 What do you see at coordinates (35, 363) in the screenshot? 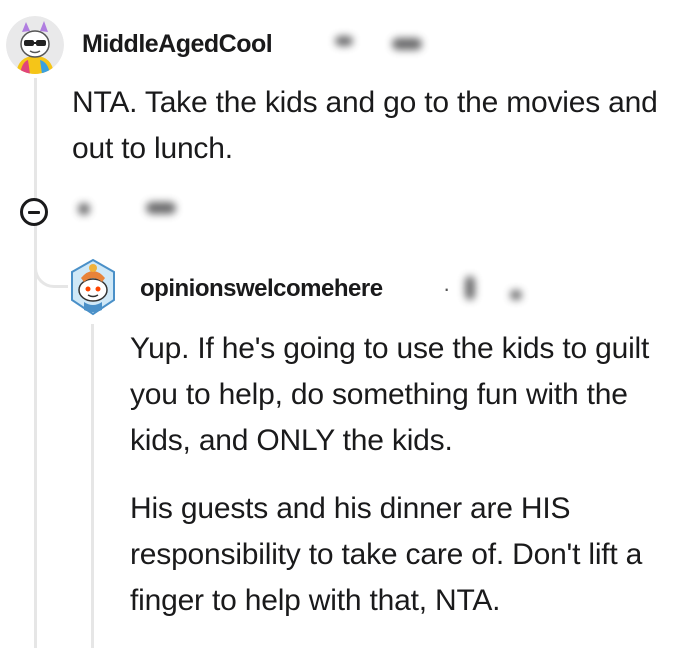
I see `thread-line` at bounding box center [35, 363].